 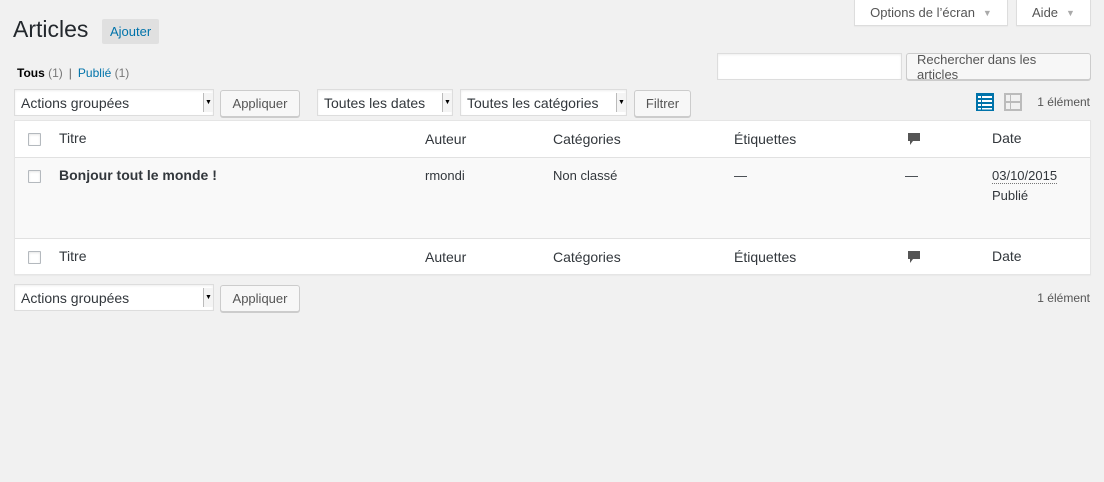 What do you see at coordinates (31, 73) in the screenshot?
I see `view-all-label: Tous` at bounding box center [31, 73].